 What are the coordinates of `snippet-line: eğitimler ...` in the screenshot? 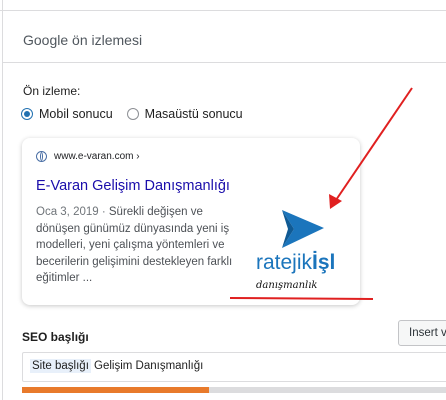 It's located at (64, 278).